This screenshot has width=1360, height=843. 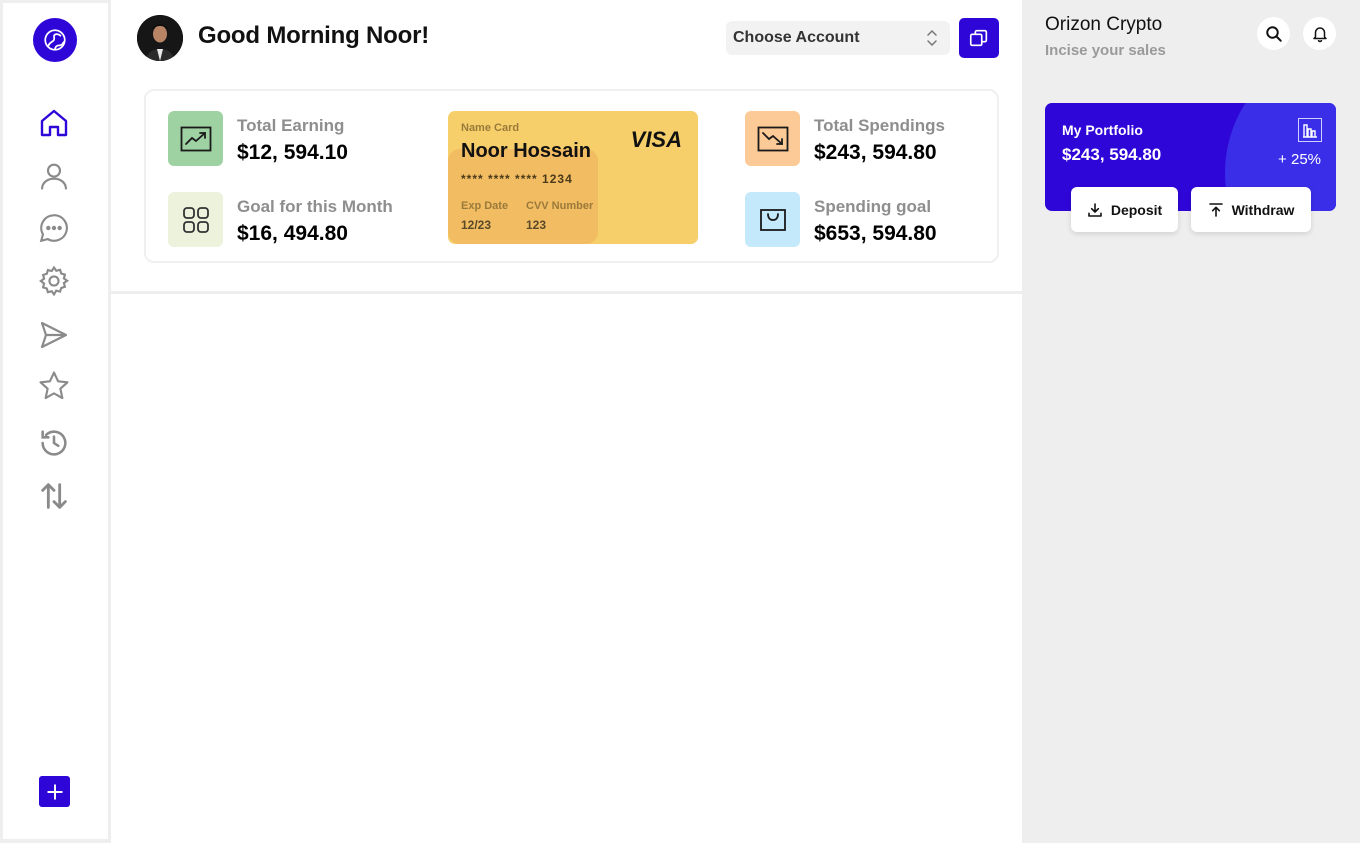 What do you see at coordinates (1299, 159) in the screenshot?
I see `portfolio-change: + 25%` at bounding box center [1299, 159].